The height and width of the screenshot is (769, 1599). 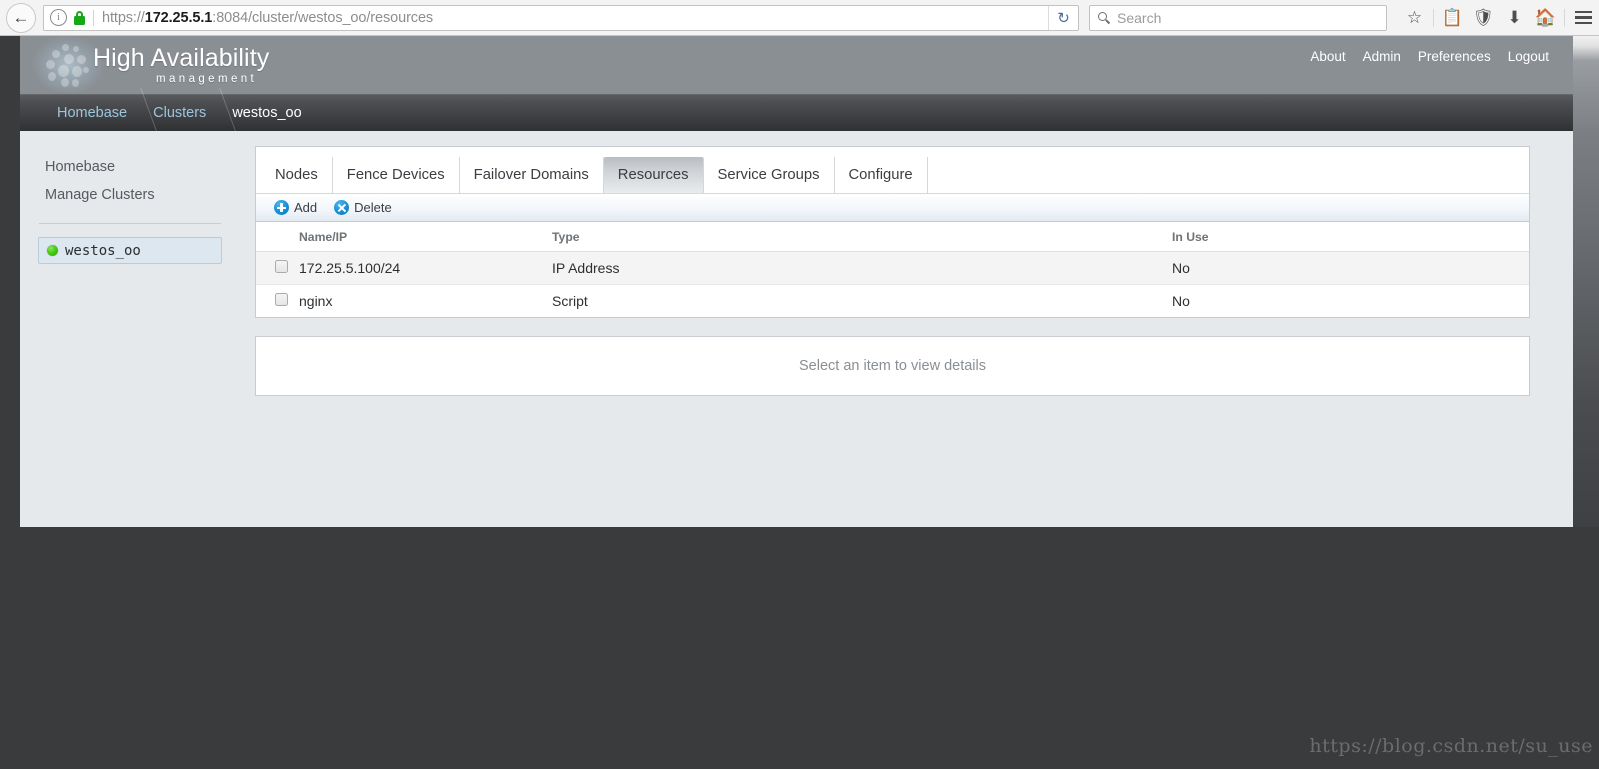 I want to click on back-arrow-icon: ←, so click(x=21, y=17).